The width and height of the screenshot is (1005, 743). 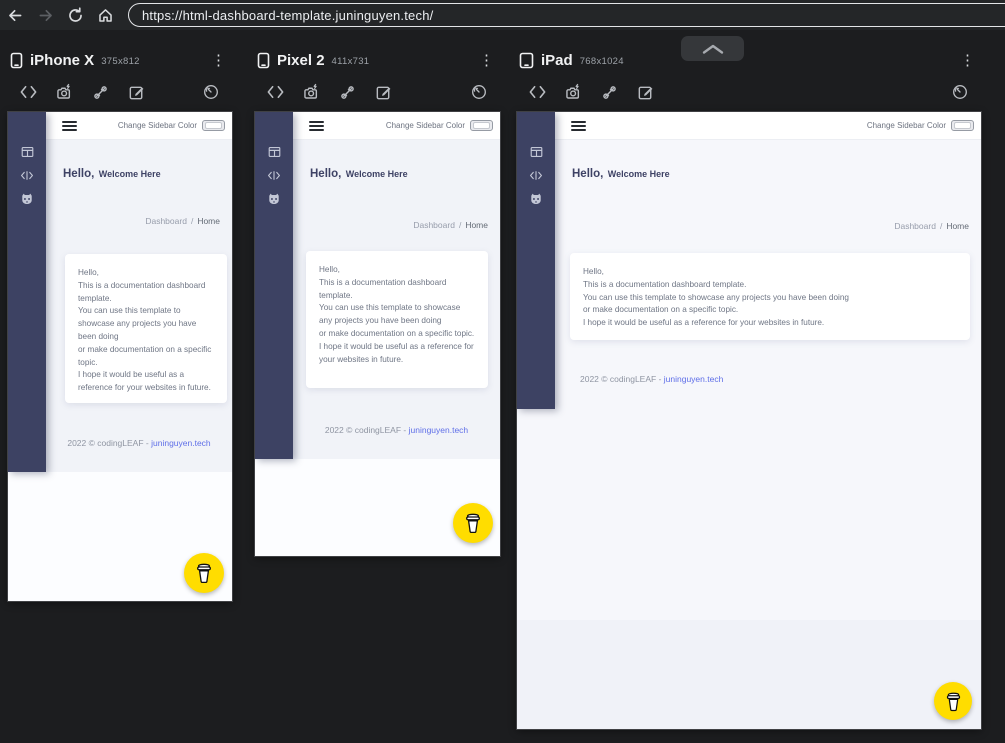 I want to click on forward-icon, so click(x=45, y=15).